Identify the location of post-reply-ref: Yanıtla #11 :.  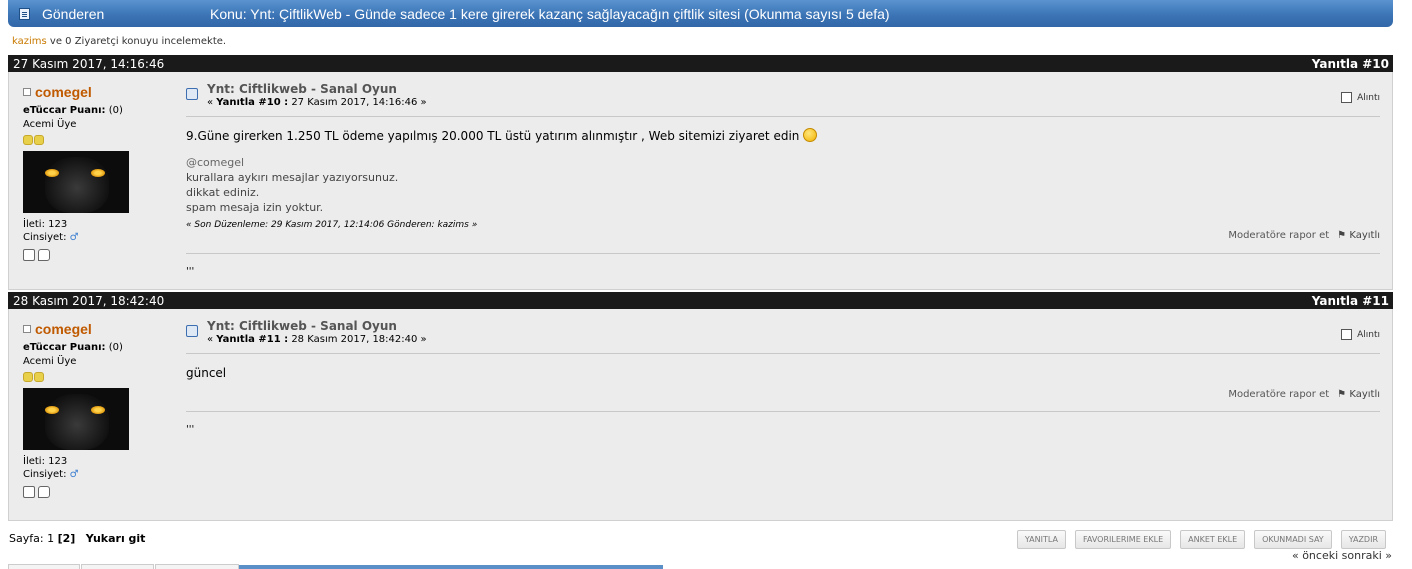
(252, 339).